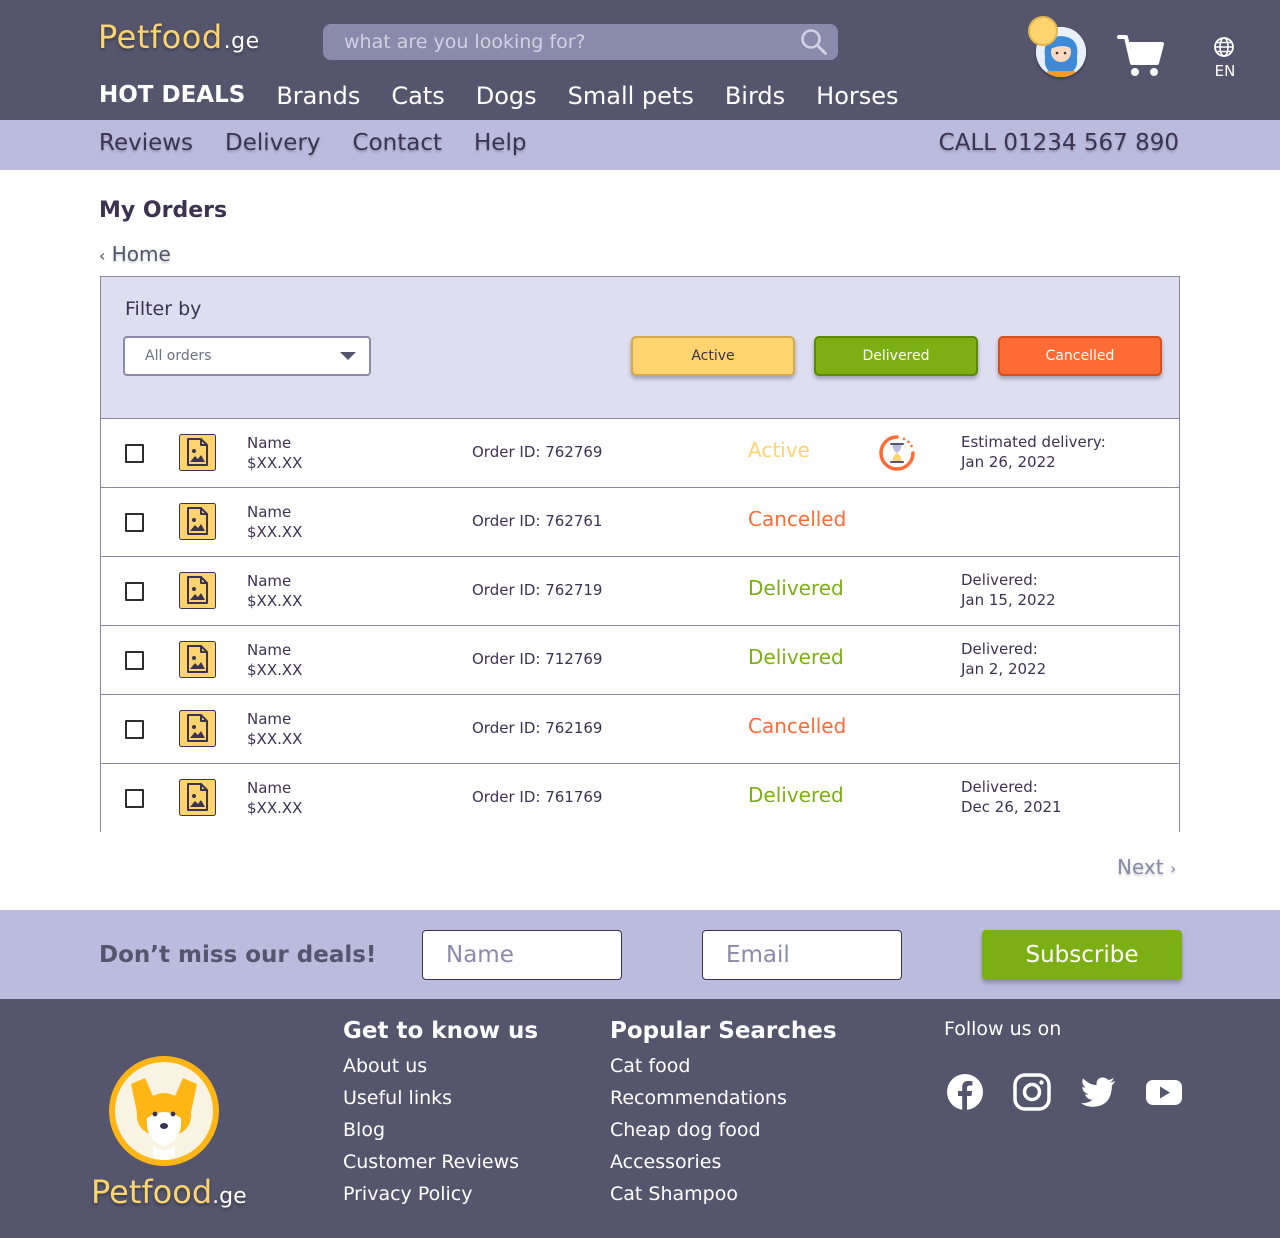  I want to click on next-page-link: Next ›, so click(1146, 867).